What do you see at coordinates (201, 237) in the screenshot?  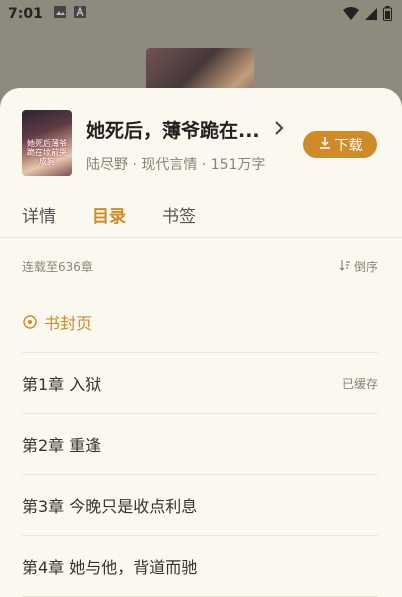 I see `tab-divider` at bounding box center [201, 237].